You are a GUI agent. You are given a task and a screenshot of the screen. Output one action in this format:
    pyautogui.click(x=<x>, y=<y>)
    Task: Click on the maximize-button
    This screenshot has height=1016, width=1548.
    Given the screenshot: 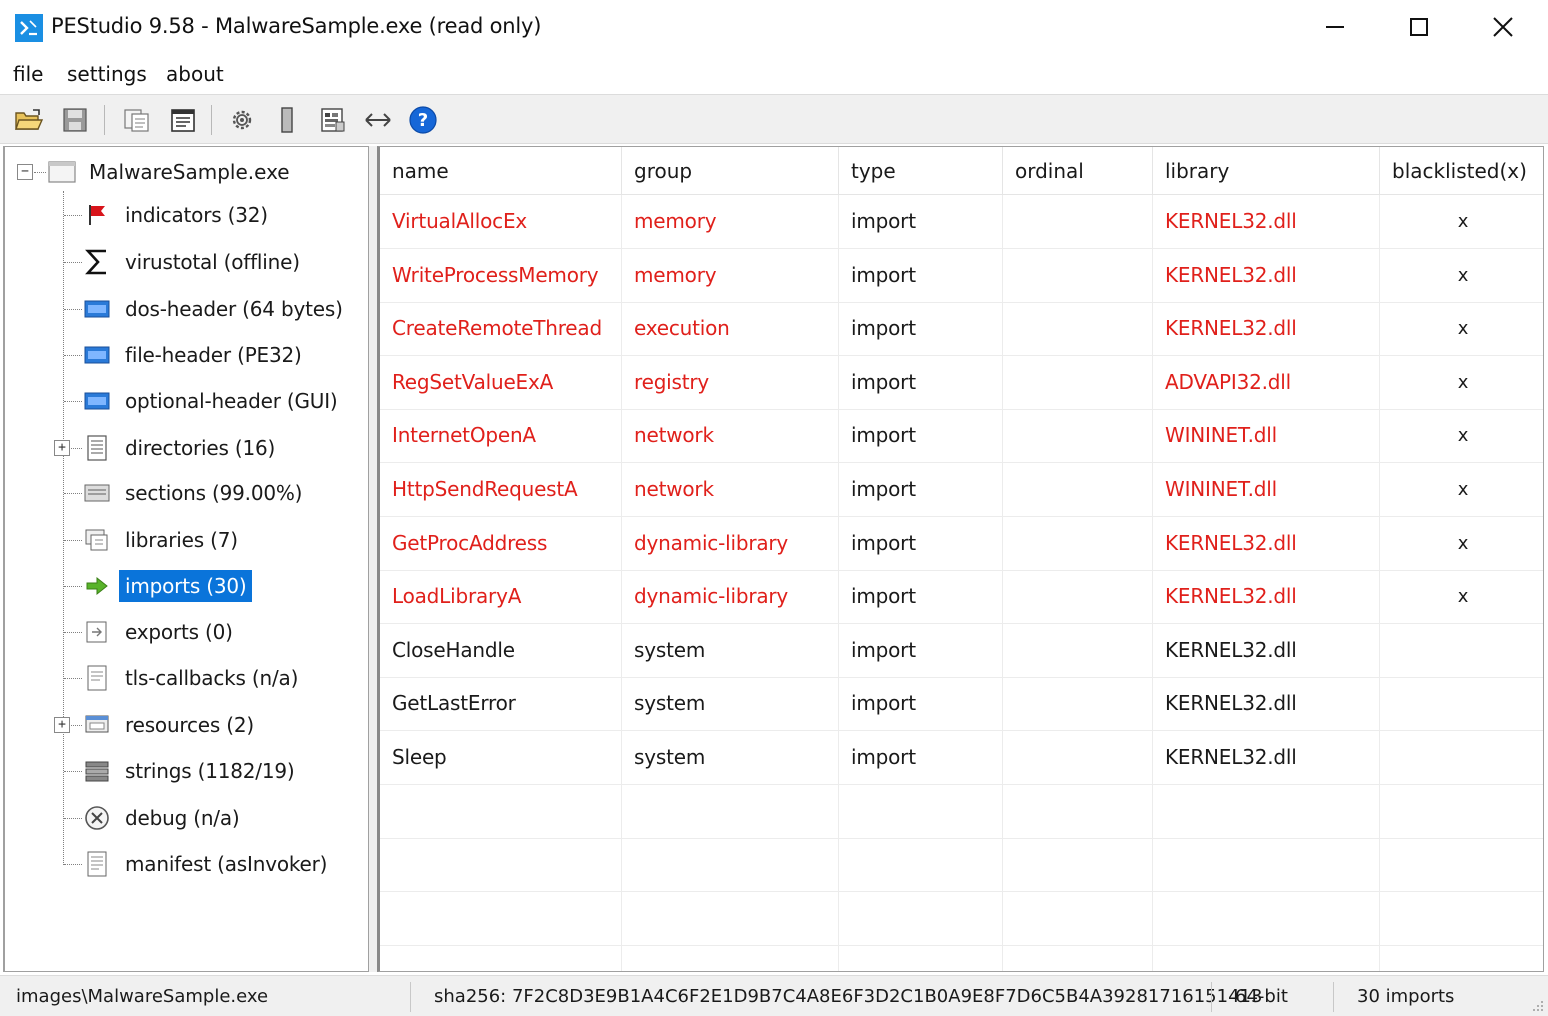 What is the action you would take?
    pyautogui.click(x=1419, y=27)
    